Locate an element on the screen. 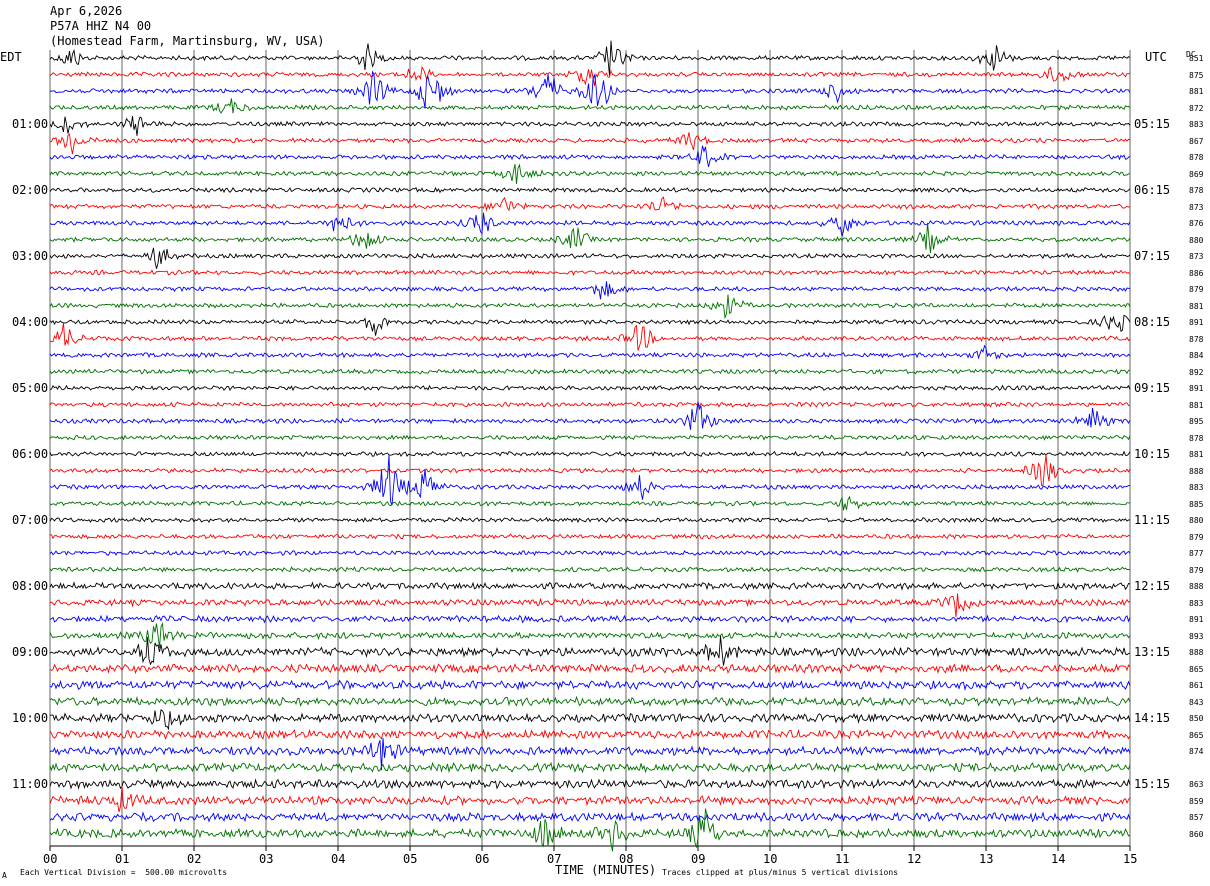 This screenshot has height=886, width=1210. left-time-label: 01:00 is located at coordinates (30, 124).